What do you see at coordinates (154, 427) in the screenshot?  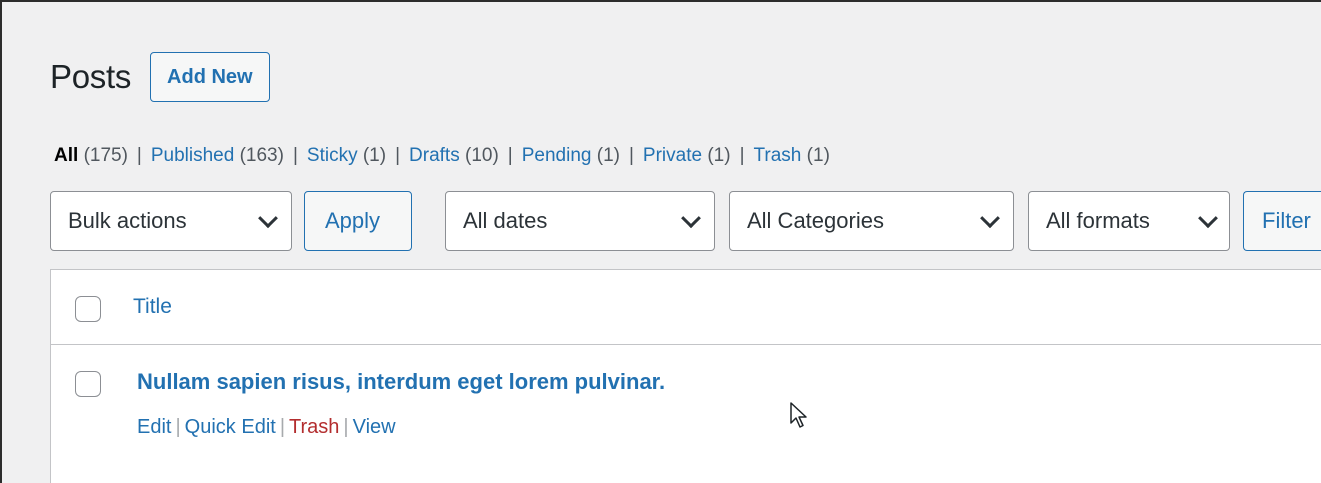 I see `edit-link: Edit` at bounding box center [154, 427].